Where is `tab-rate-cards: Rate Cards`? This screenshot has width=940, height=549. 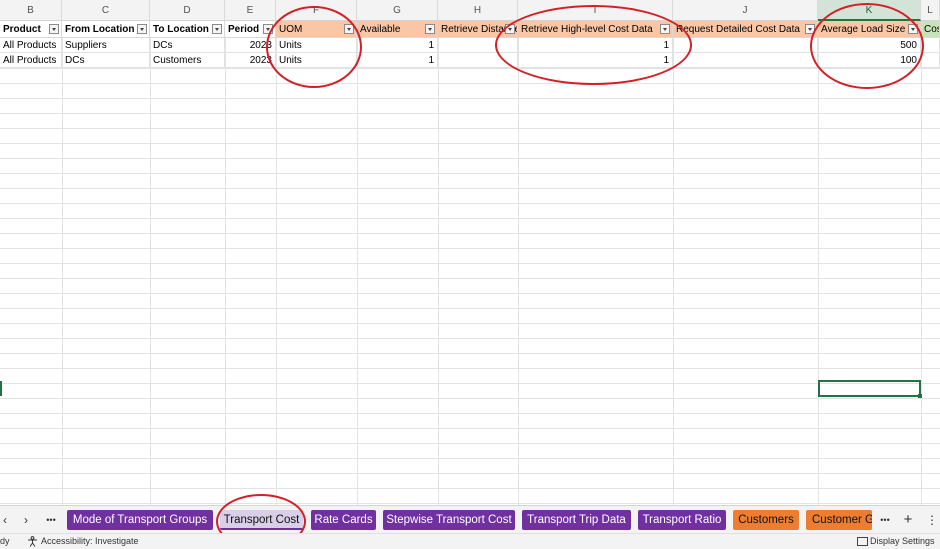 tab-rate-cards: Rate Cards is located at coordinates (343, 520).